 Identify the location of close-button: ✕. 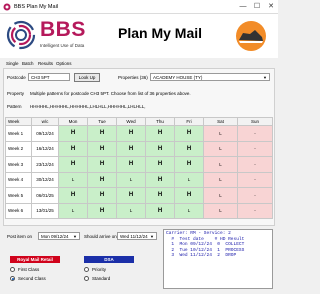
(271, 7).